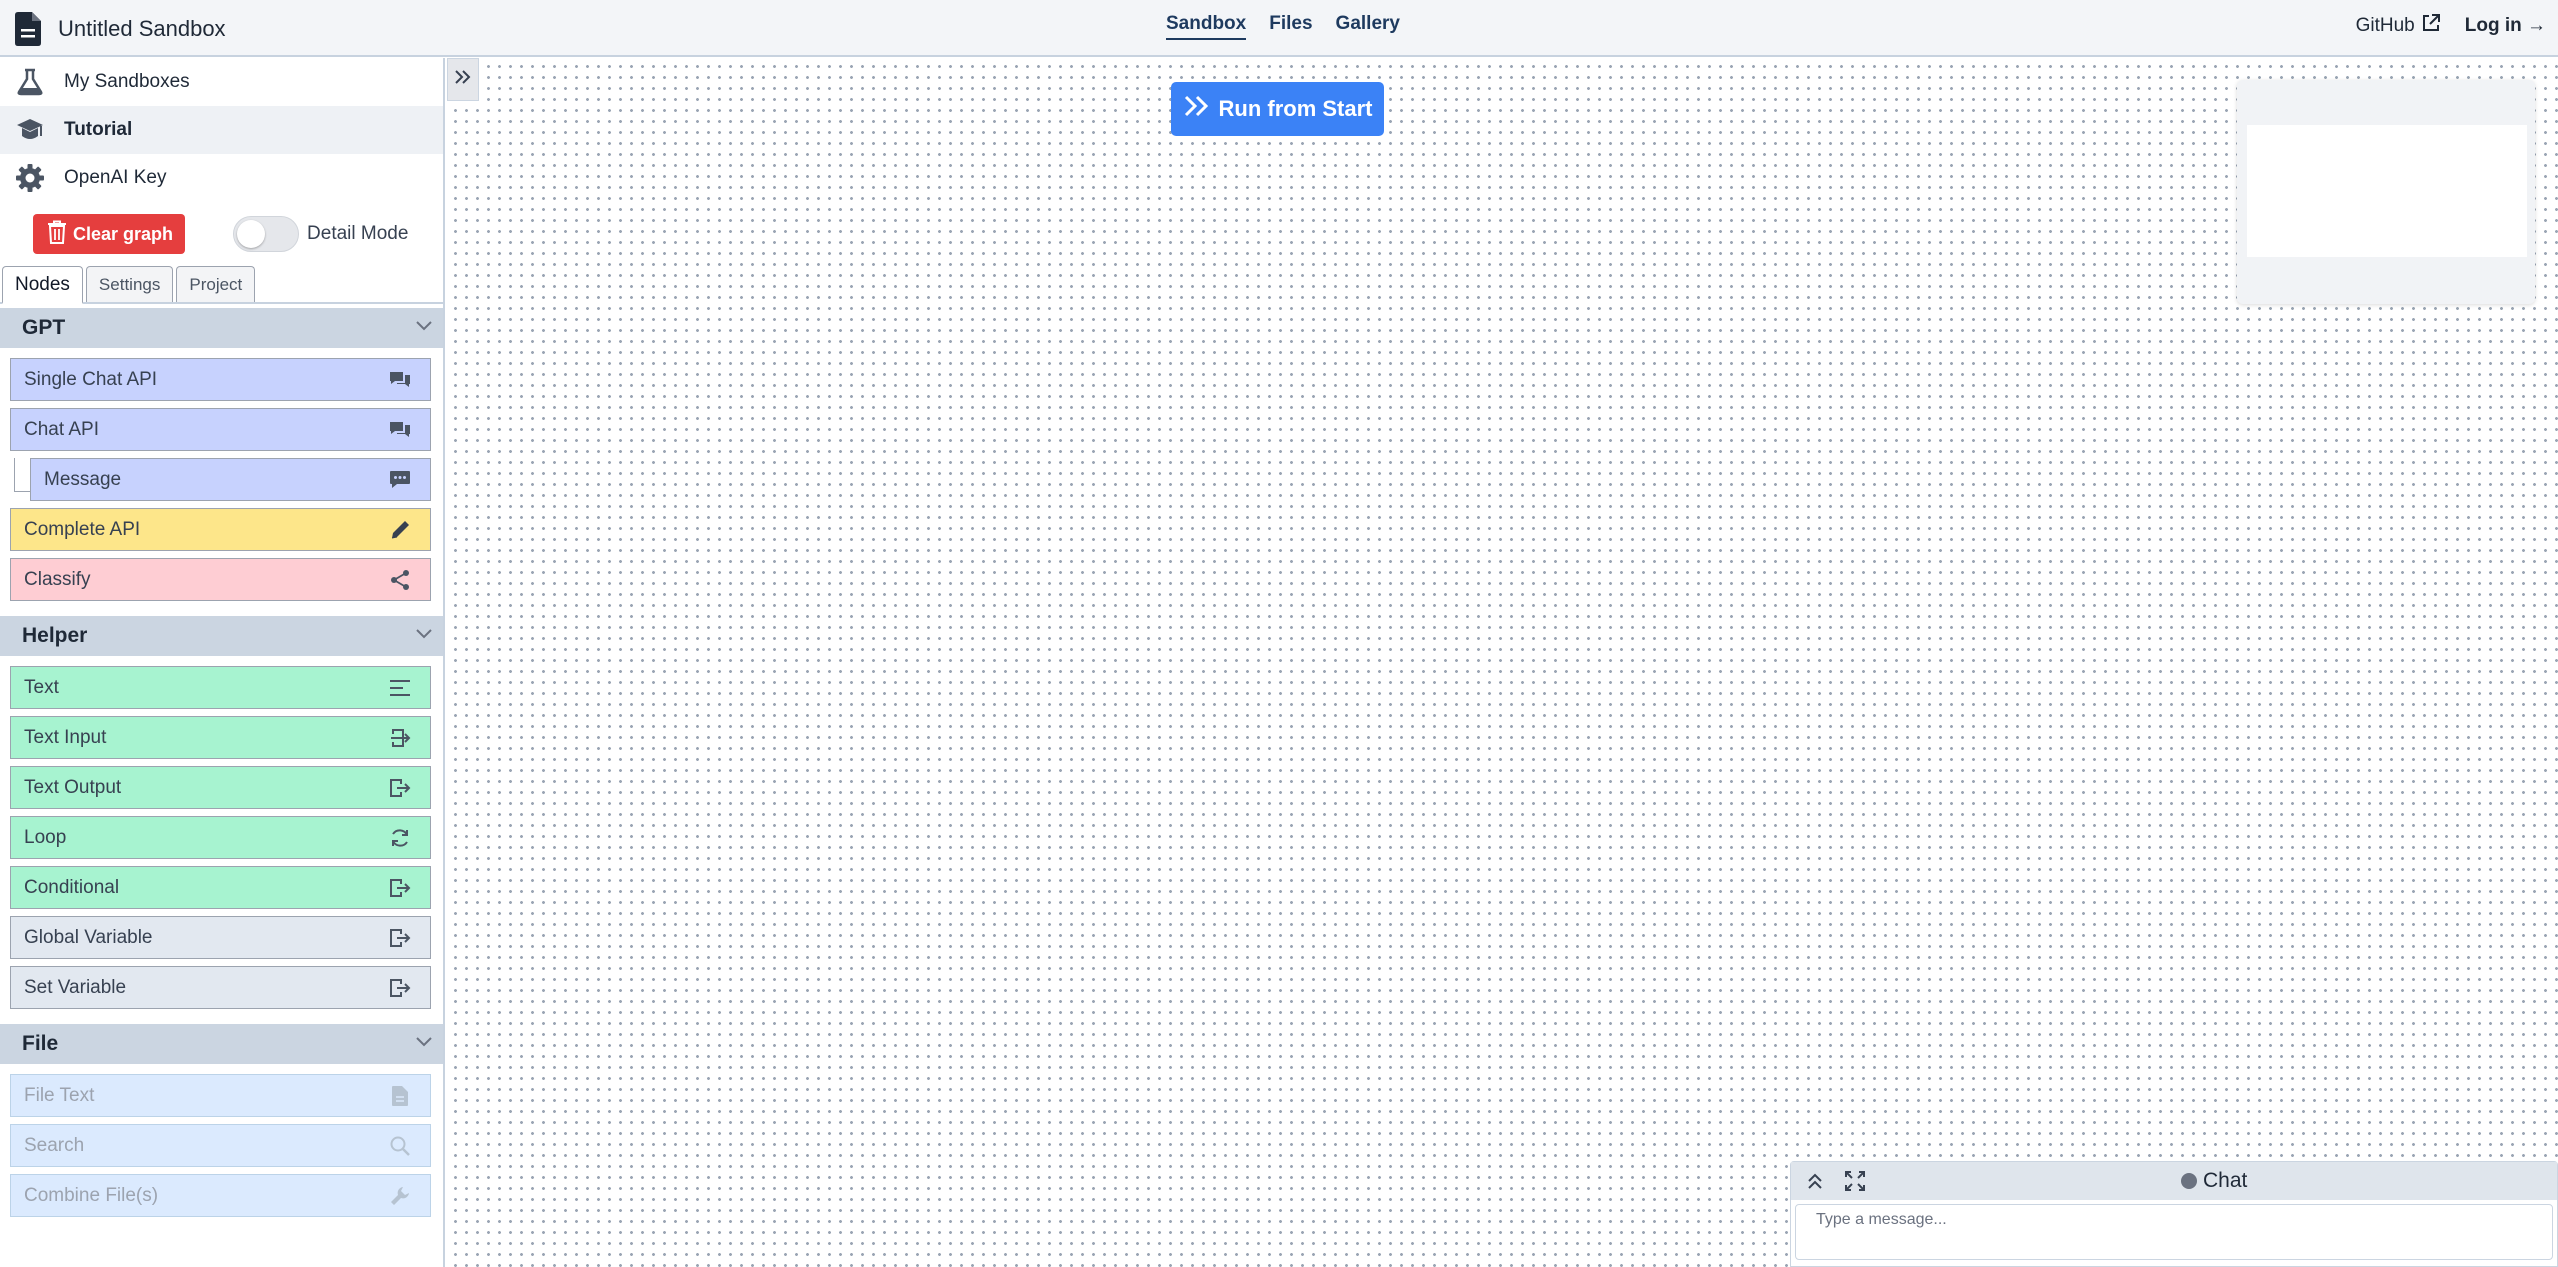 The image size is (2558, 1267). I want to click on node-chat-api: Chat API, so click(220, 429).